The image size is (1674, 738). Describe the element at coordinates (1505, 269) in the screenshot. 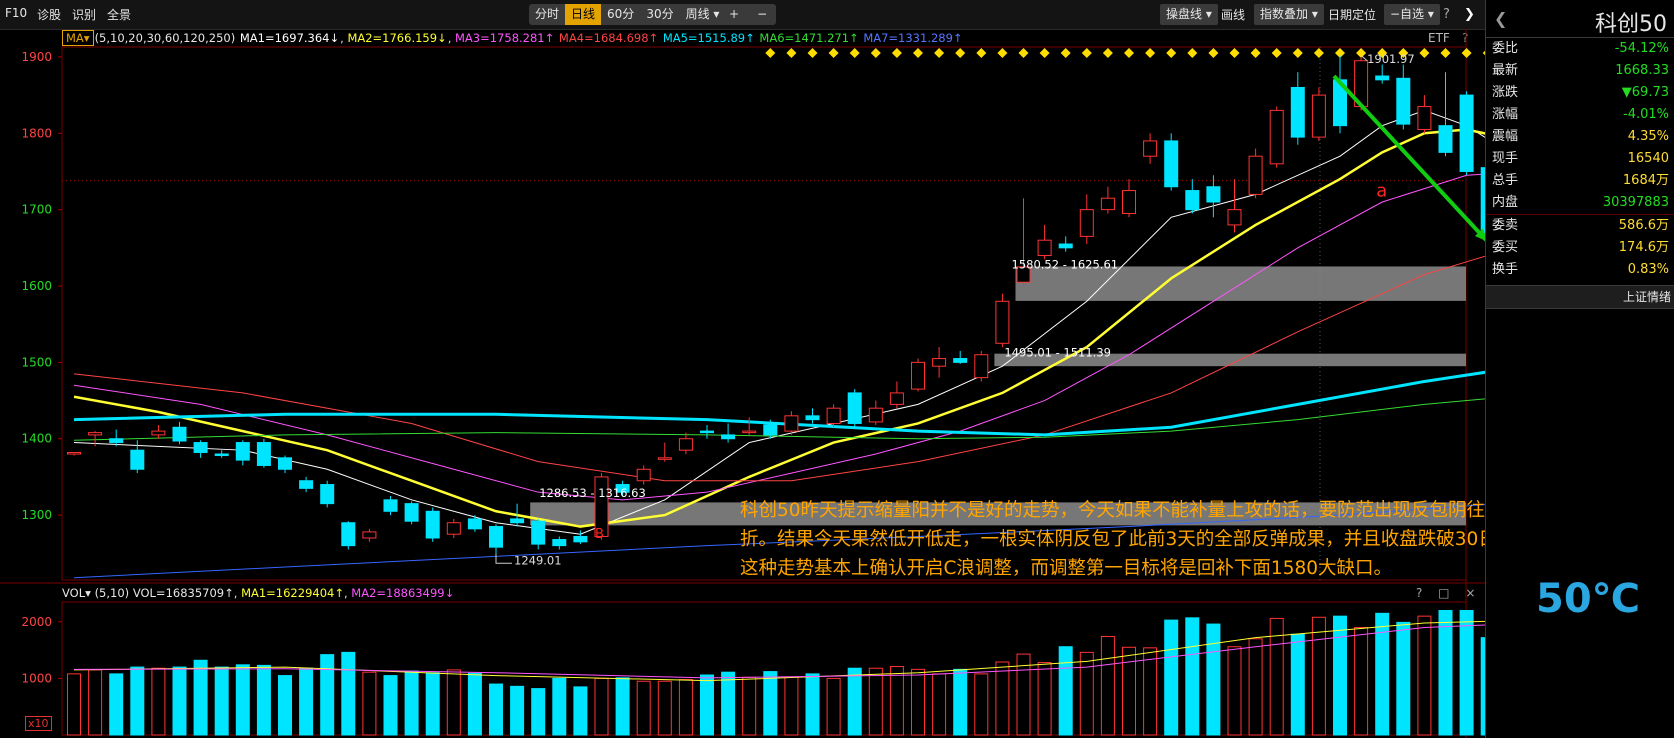

I see `quote-label: 换手` at that location.